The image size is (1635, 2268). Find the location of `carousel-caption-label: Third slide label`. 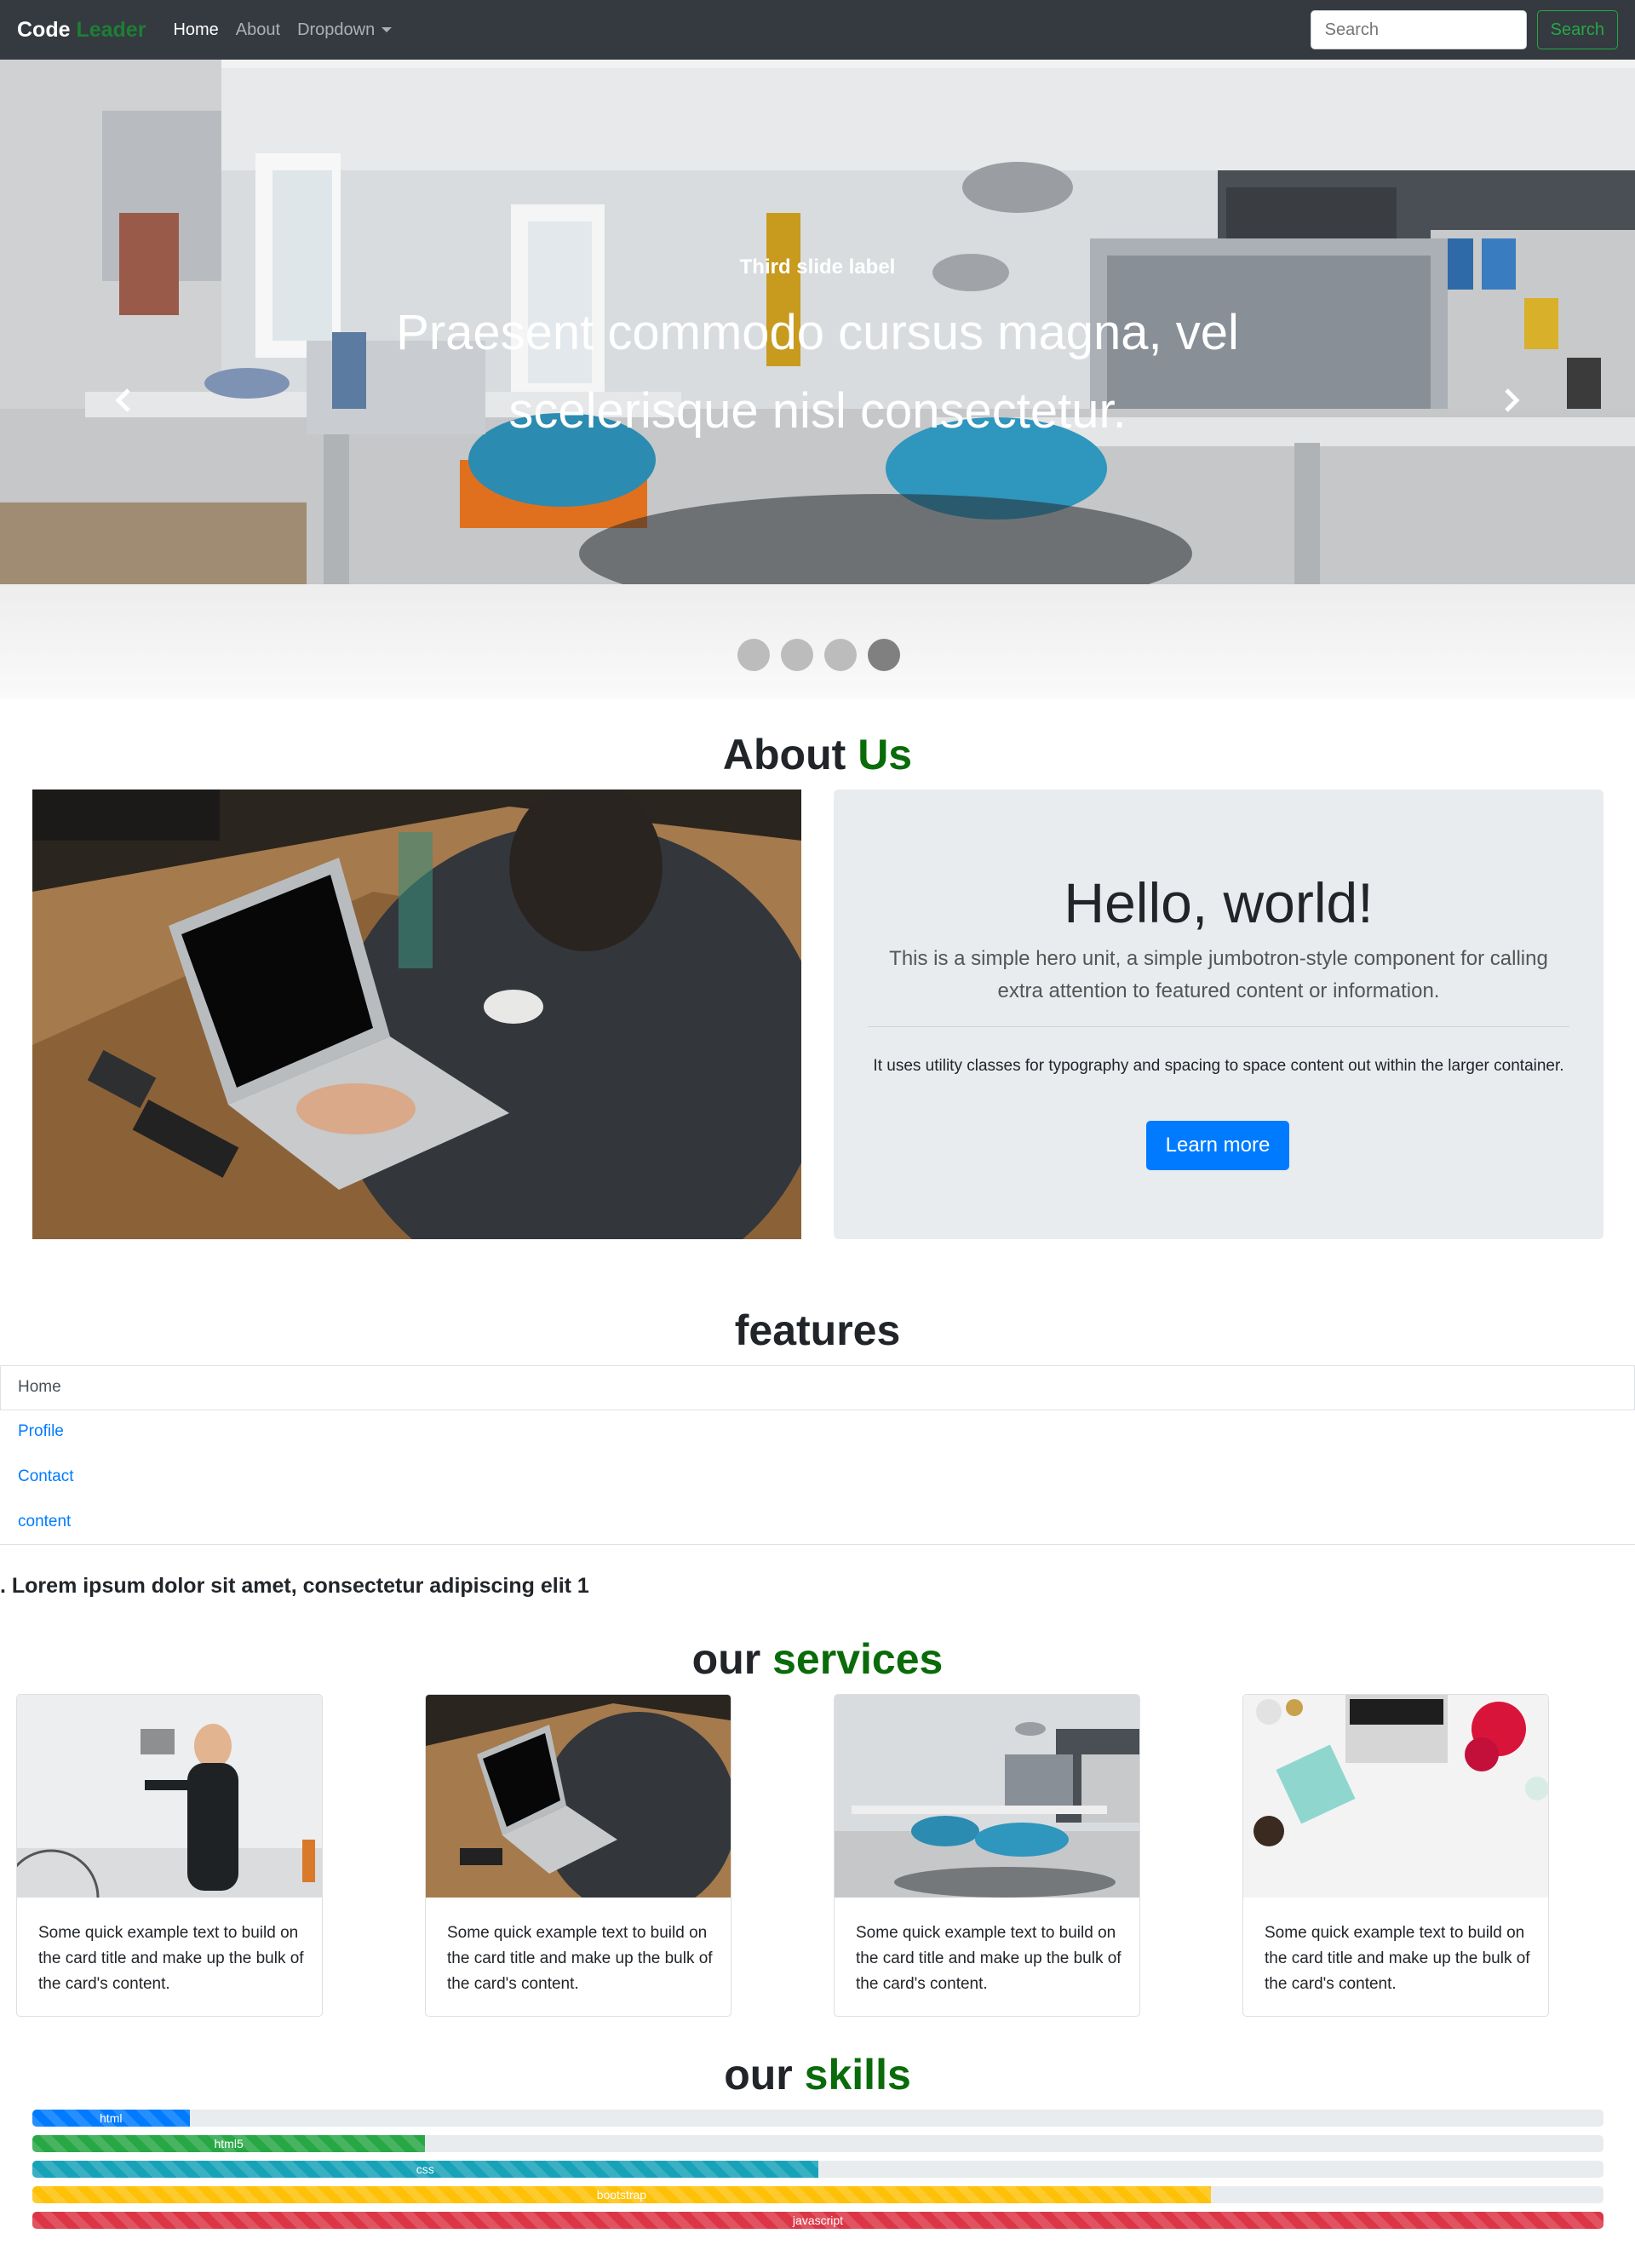

carousel-caption-label: Third slide label is located at coordinates (817, 267).